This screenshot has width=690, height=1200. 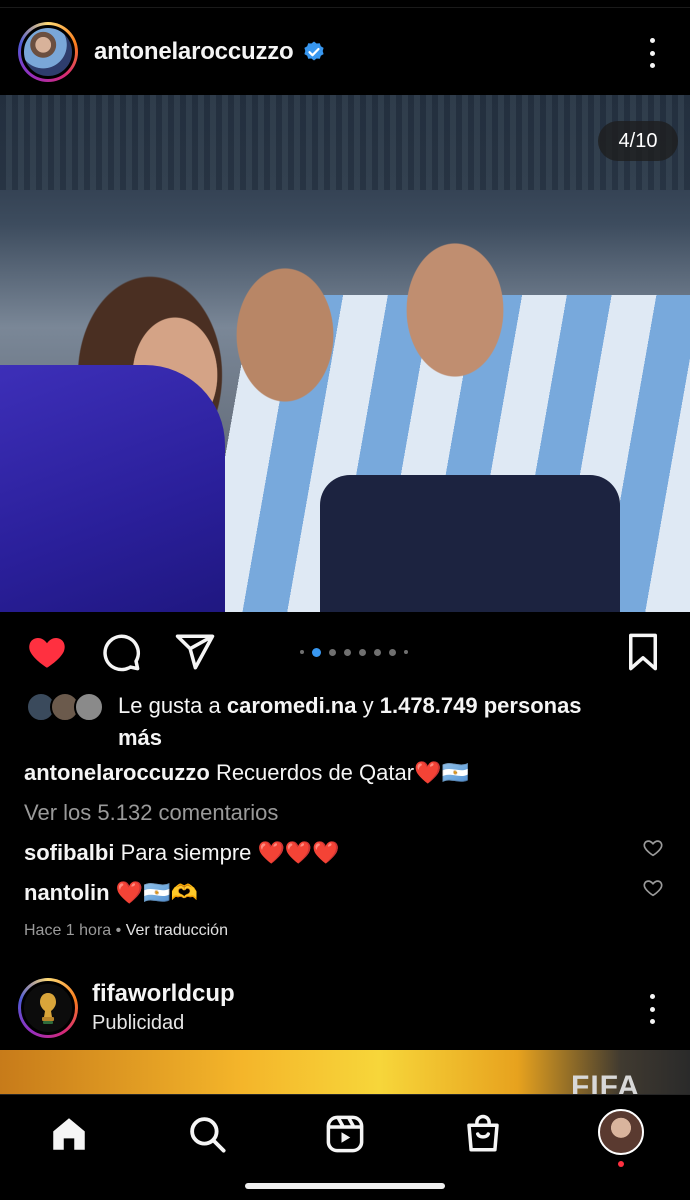 What do you see at coordinates (69, 852) in the screenshot?
I see `comment-username: sofibalbi` at bounding box center [69, 852].